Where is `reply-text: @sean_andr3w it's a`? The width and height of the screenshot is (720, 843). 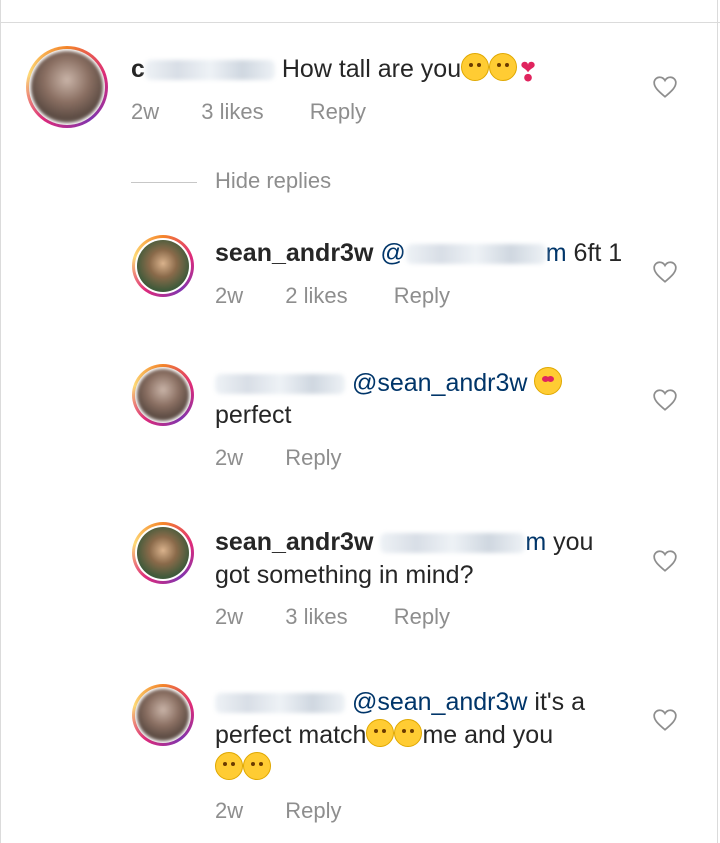 reply-text: @sean_andr3w it's a is located at coordinates (400, 702).